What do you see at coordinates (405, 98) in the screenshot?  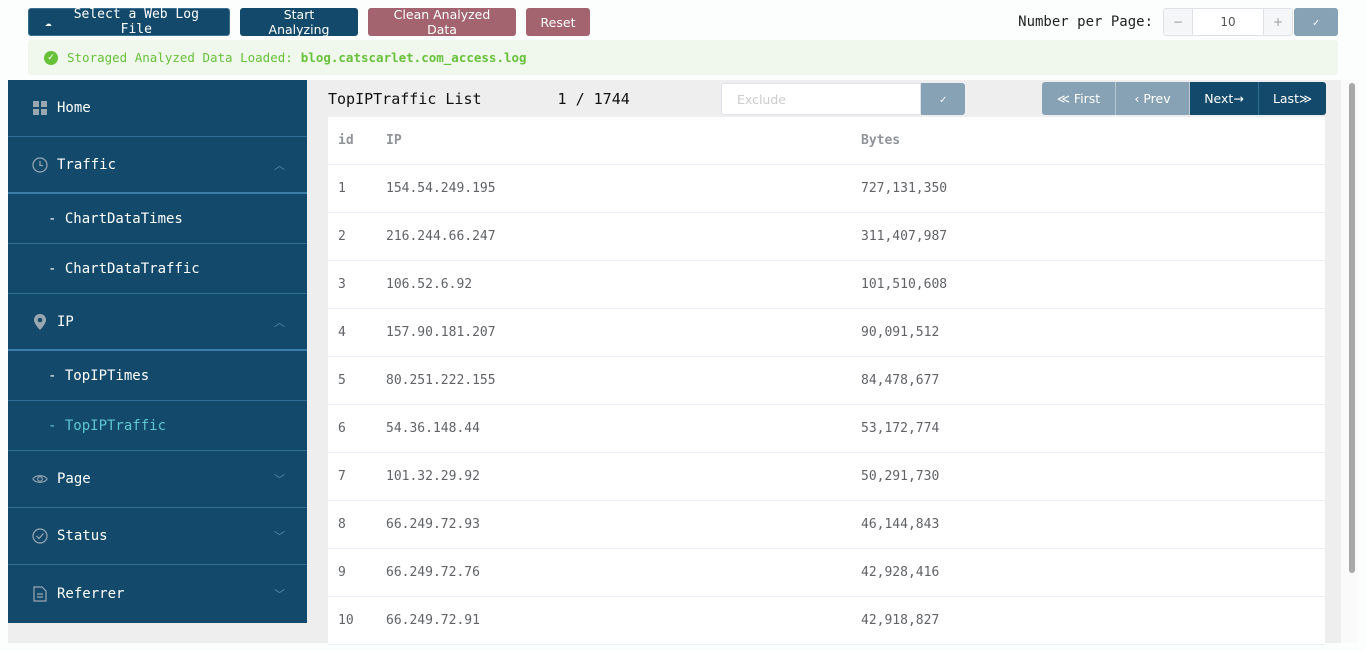 I see `list-title: TopIPTraffic List` at bounding box center [405, 98].